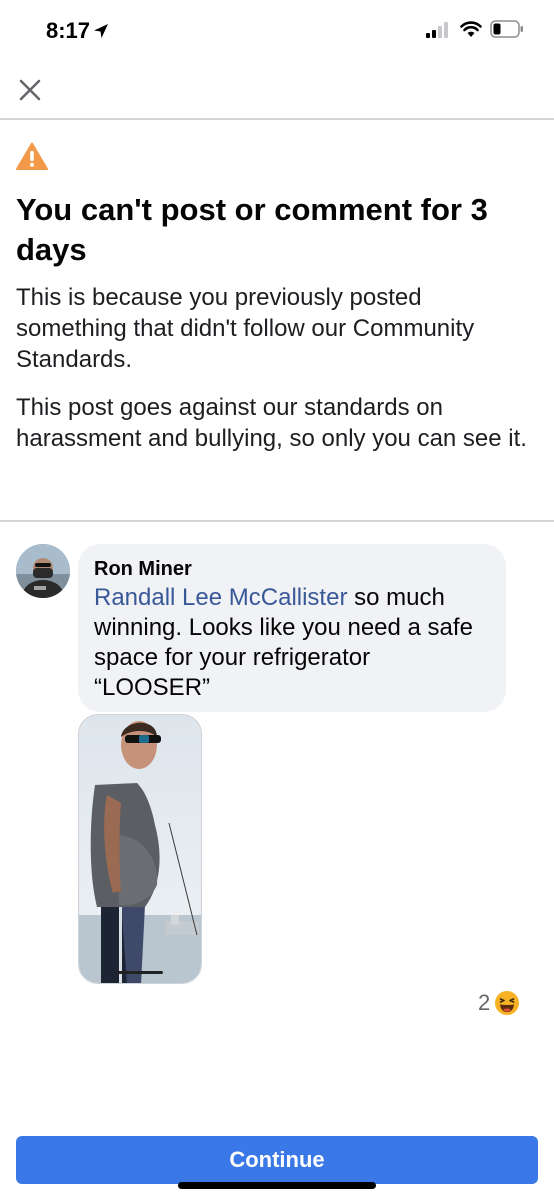 The height and width of the screenshot is (1200, 554). I want to click on header-divider, so click(277, 119).